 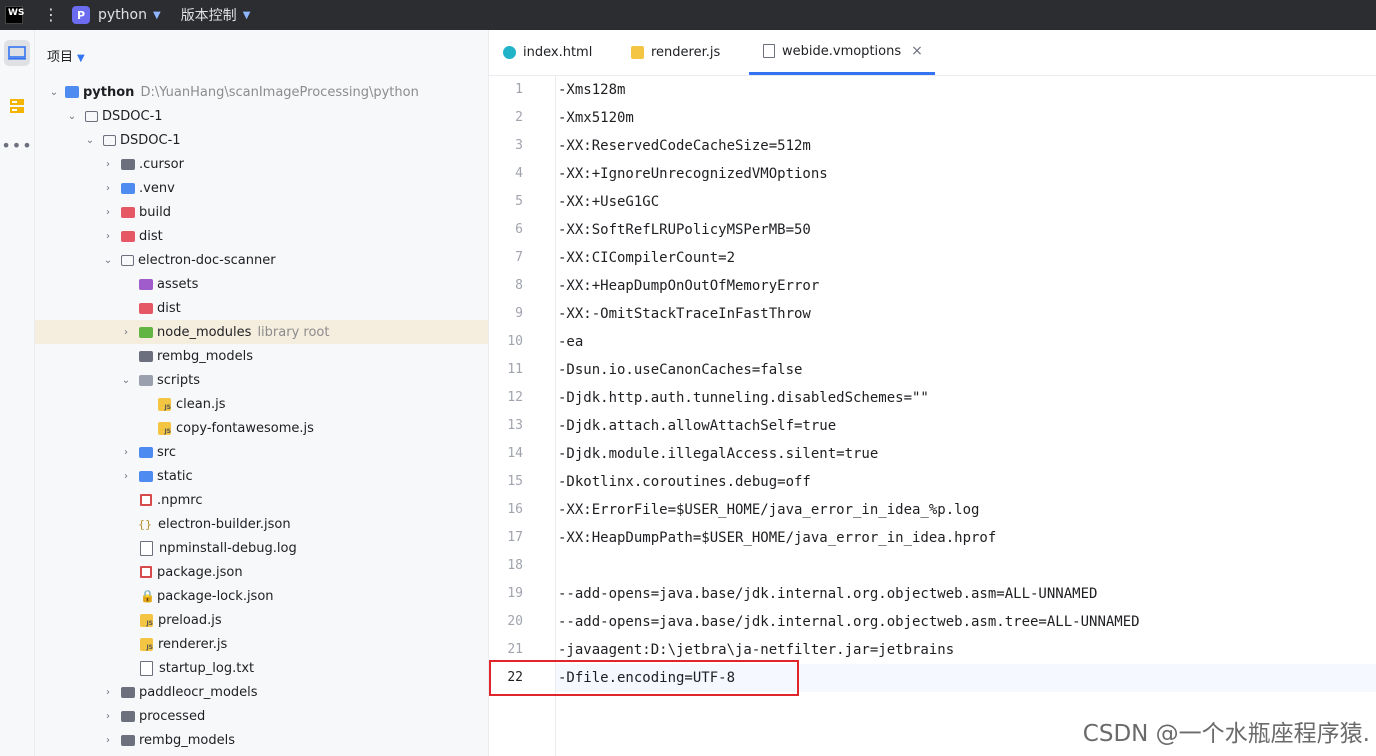 I want to click on tab-renderer-js: renderer.js, so click(x=675, y=52).